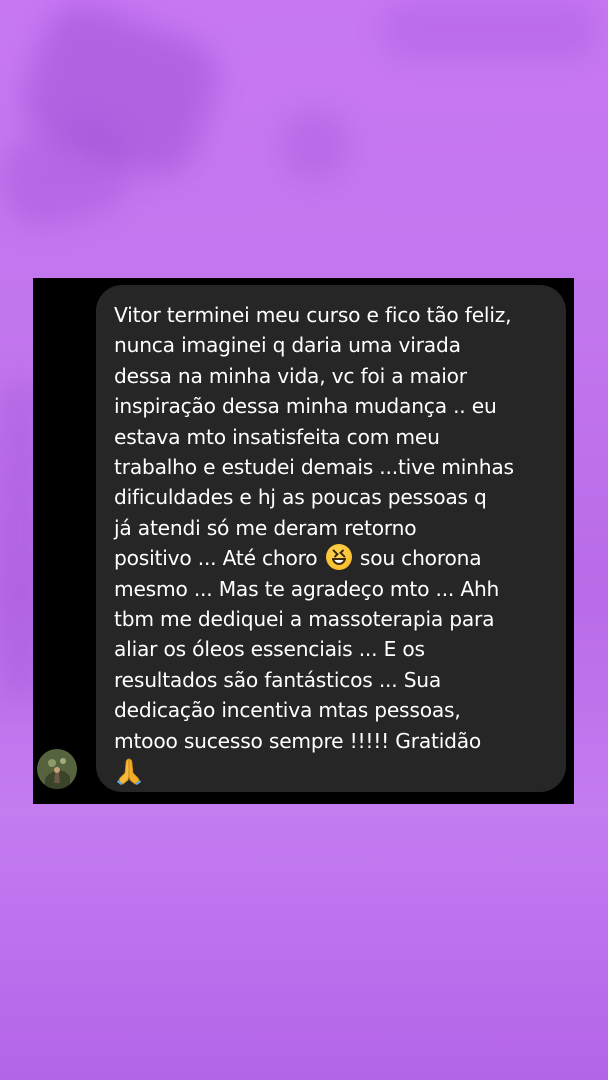  I want to click on message-line: mtooo sucesso sempre !!!!! Gratidão, so click(298, 740).